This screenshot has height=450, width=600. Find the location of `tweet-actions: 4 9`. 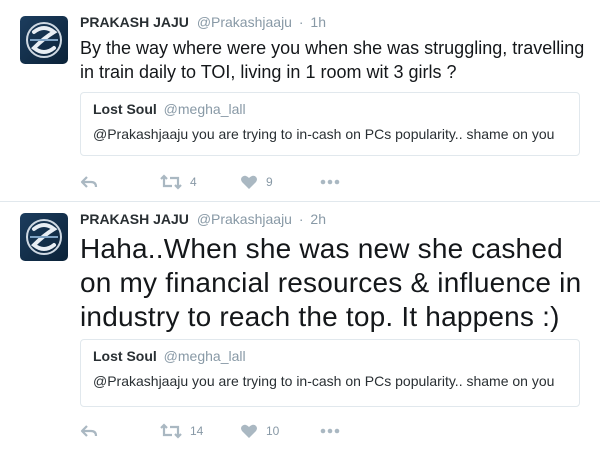

tweet-actions: 4 9 is located at coordinates (240, 182).